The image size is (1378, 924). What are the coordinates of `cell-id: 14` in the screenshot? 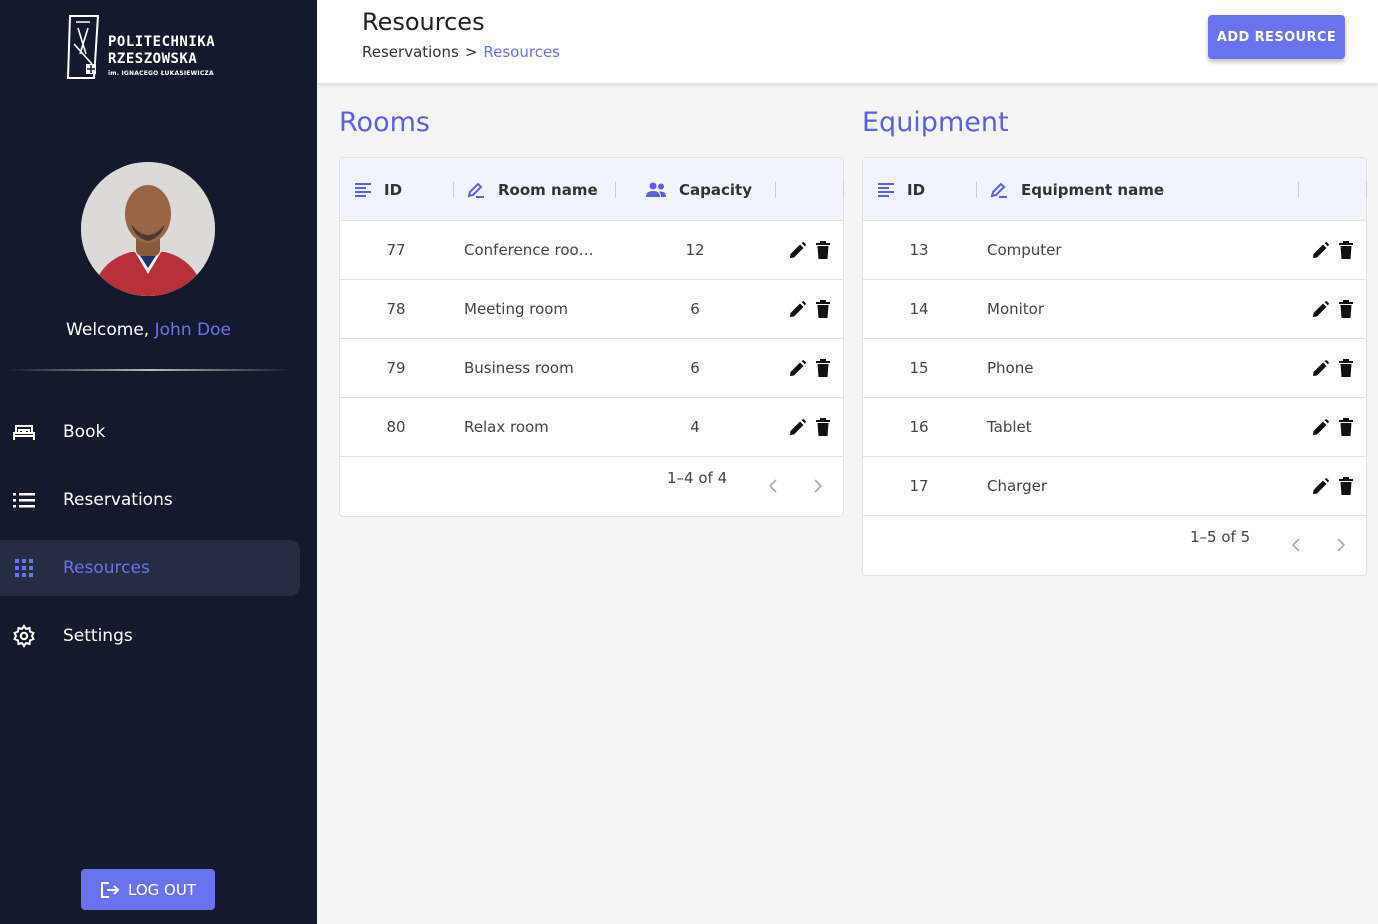 It's located at (919, 309).